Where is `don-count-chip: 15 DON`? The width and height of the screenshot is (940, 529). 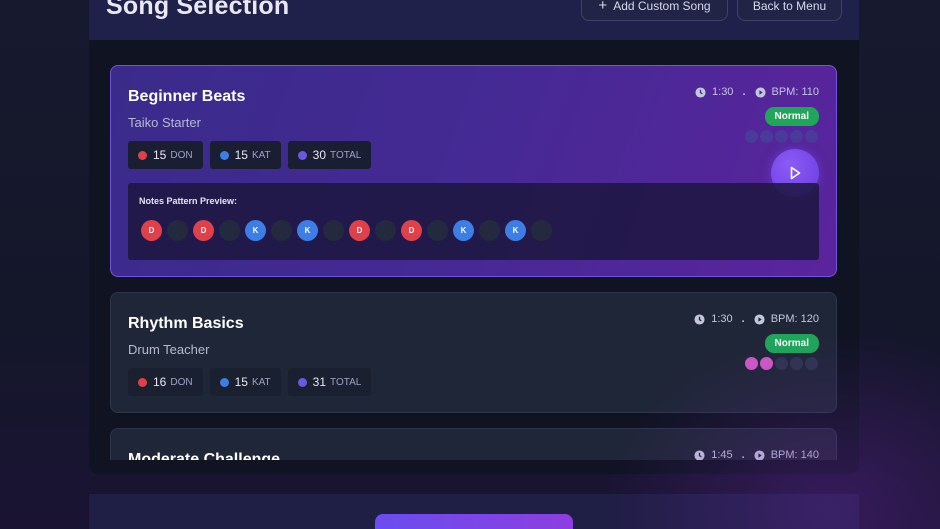
don-count-chip: 15 DON is located at coordinates (165, 155).